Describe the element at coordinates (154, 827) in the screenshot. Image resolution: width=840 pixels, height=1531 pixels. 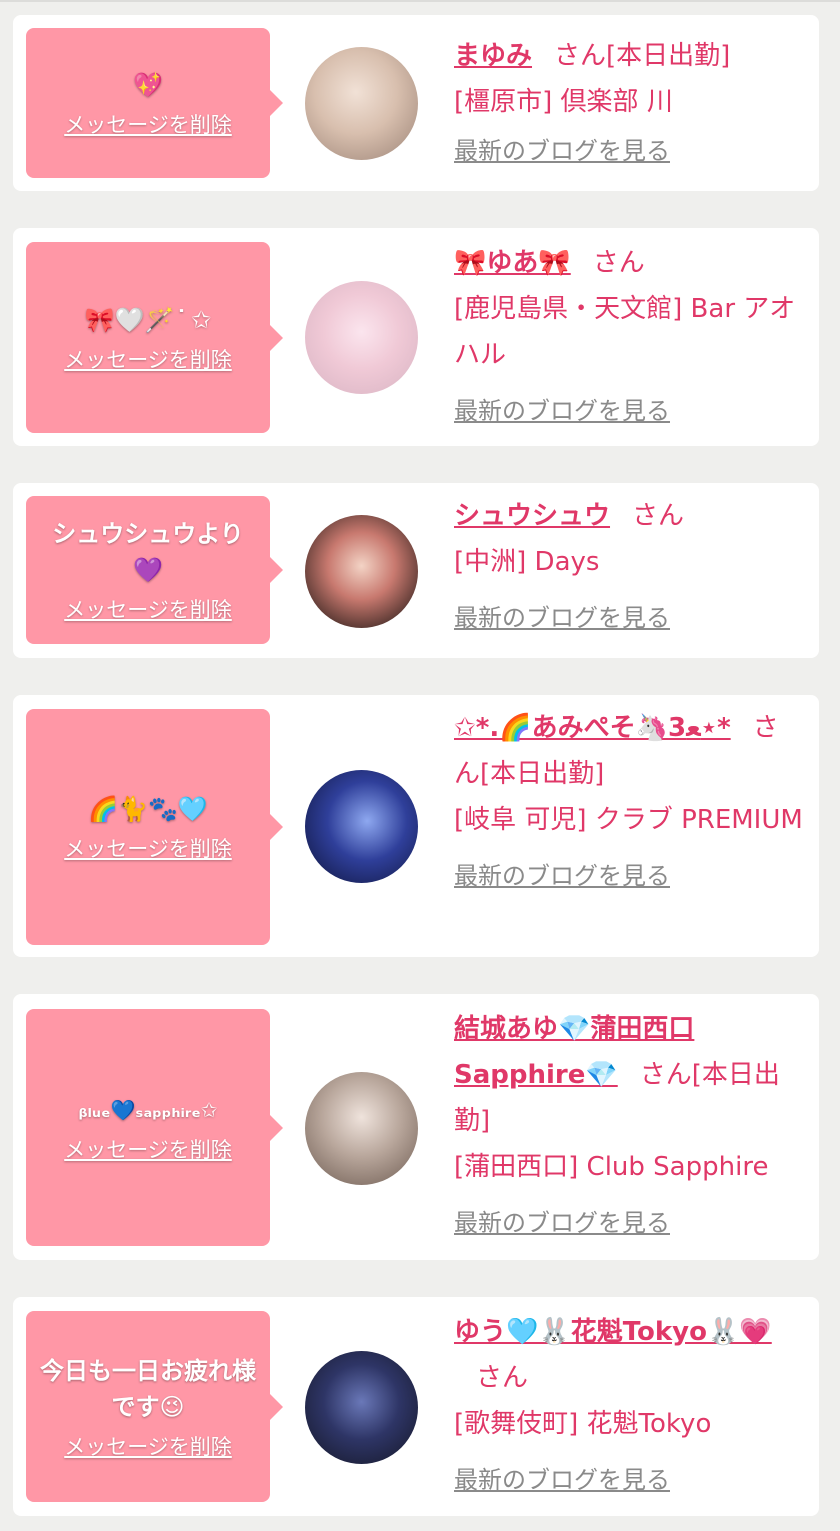
I see `message-bubble: 🌈🐈🐾🩵 メッセージを削除` at that location.